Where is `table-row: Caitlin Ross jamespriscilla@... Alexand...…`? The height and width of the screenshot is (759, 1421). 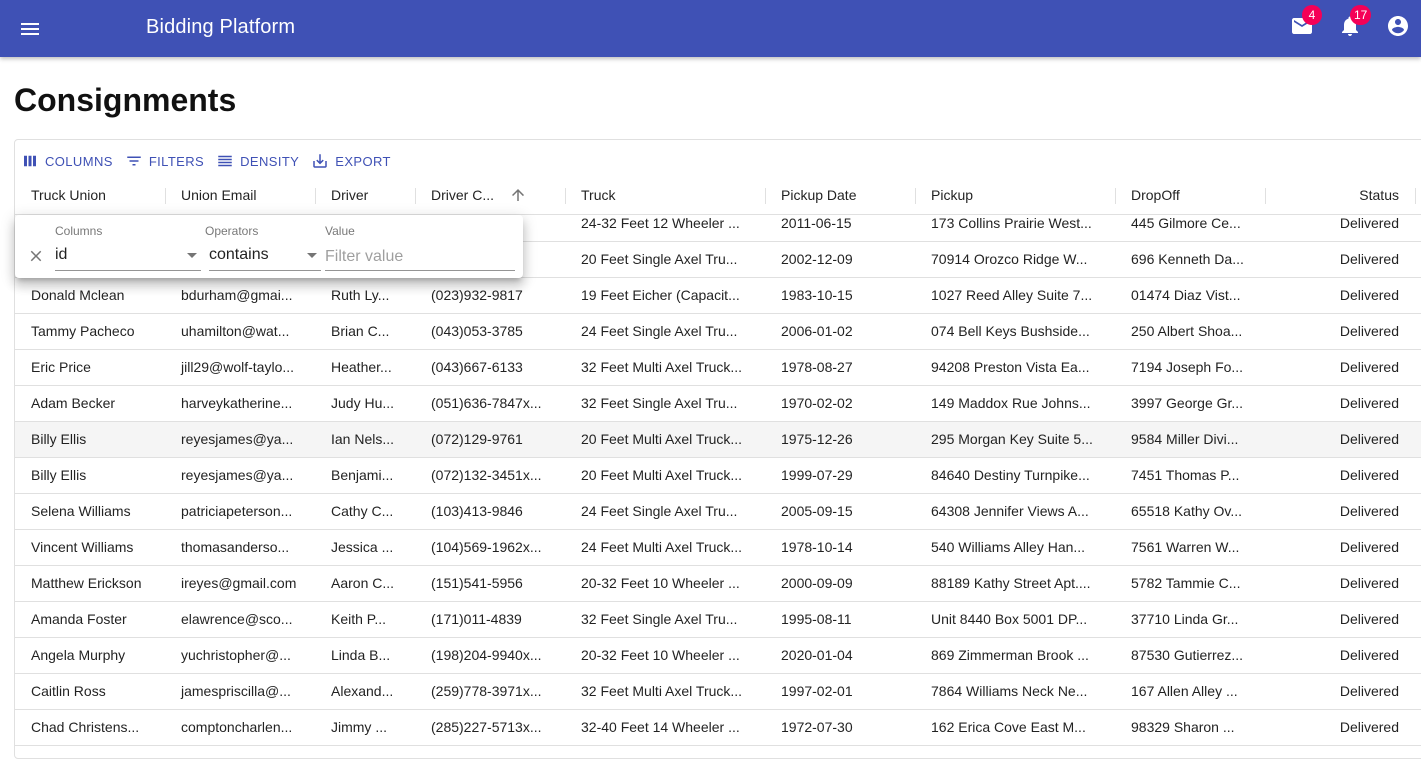
table-row: Caitlin Ross jamespriscilla@... Alexand...… is located at coordinates (718, 692).